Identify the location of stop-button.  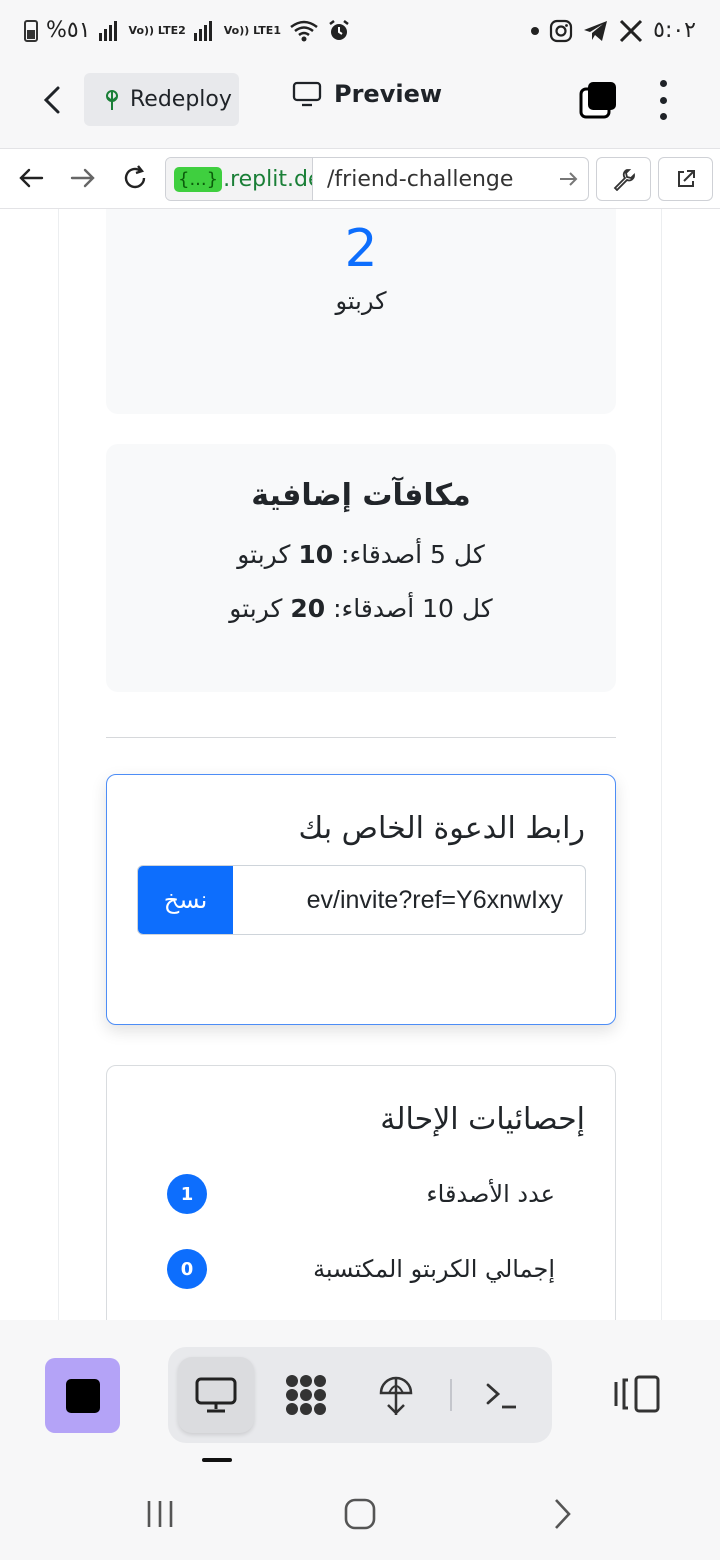
(82, 1395).